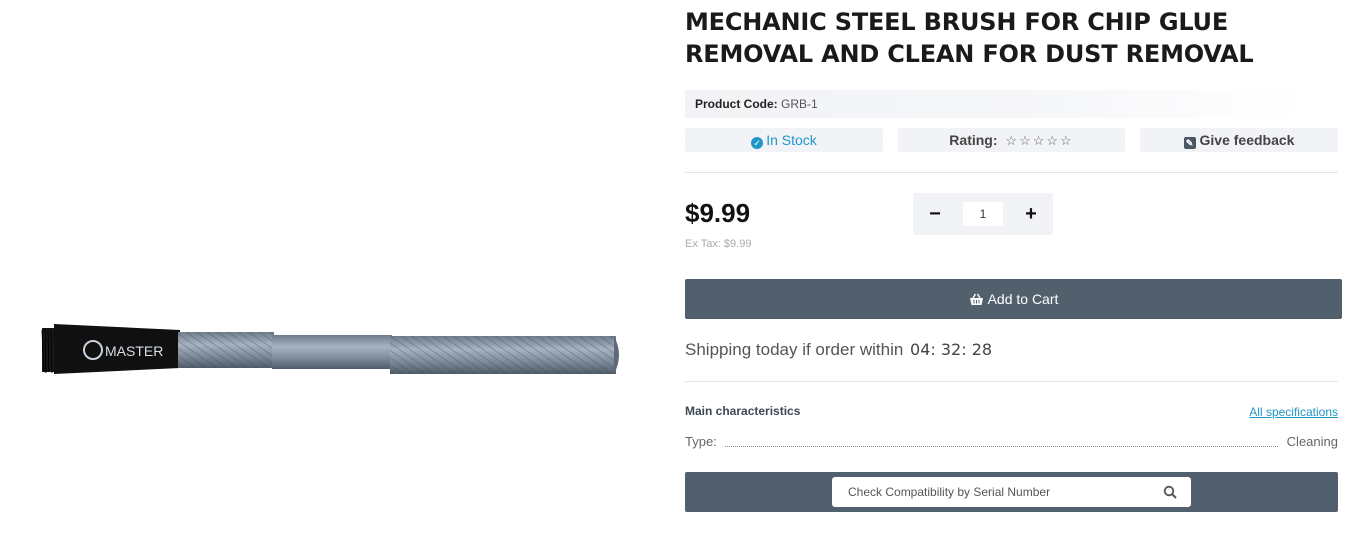 The height and width of the screenshot is (539, 1351). I want to click on spec-name: Type:, so click(701, 441).